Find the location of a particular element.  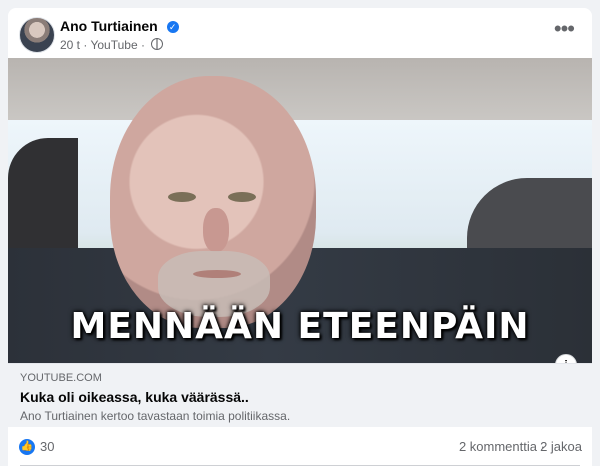

author-name-label: Ano Turtiainen is located at coordinates (109, 26).